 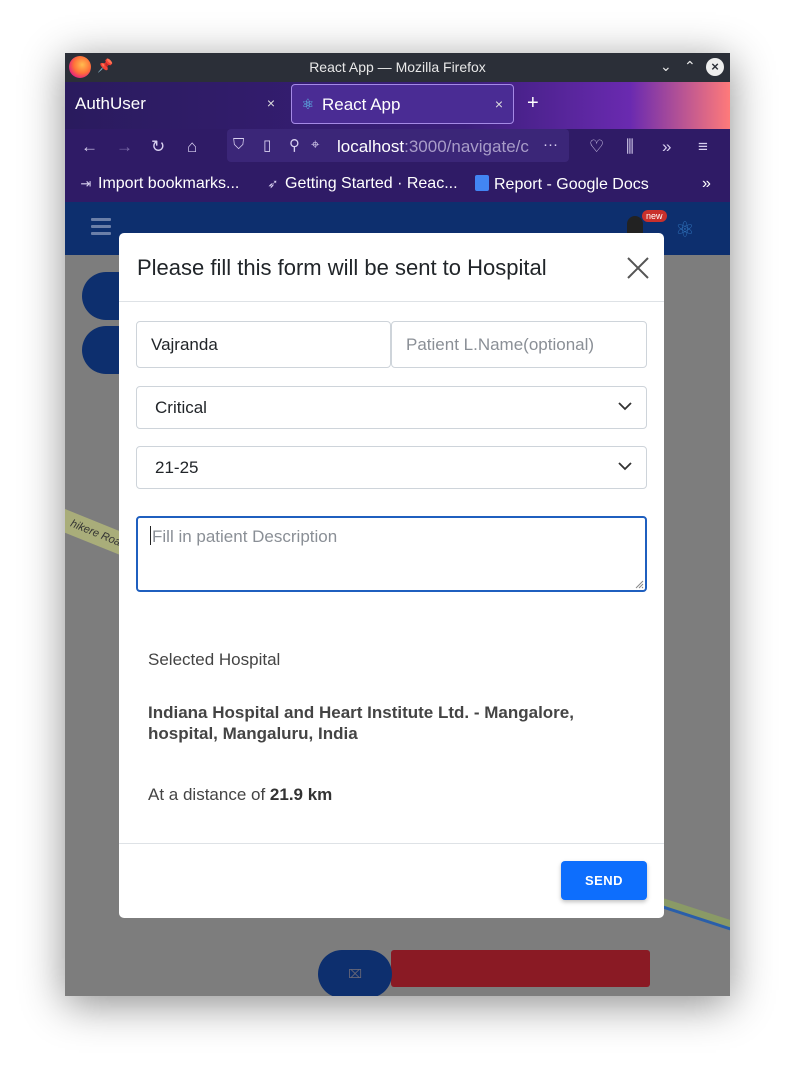 I want to click on maximize-button: ⌃, so click(x=690, y=66).